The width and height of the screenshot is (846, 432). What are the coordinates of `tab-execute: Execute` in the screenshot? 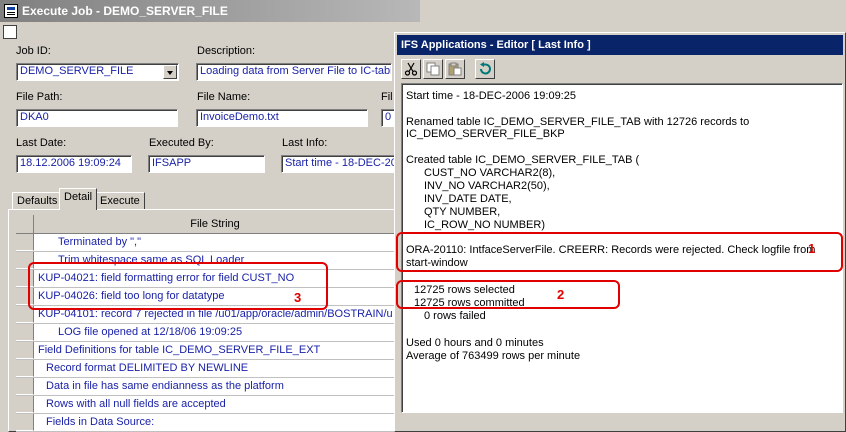 It's located at (120, 201).